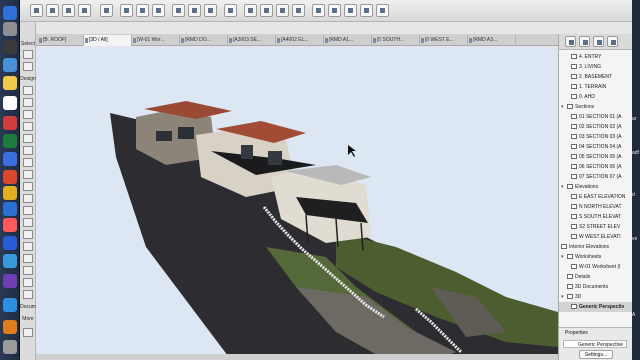 This screenshot has width=640, height=360. I want to click on layers-icon, so click(178, 10).